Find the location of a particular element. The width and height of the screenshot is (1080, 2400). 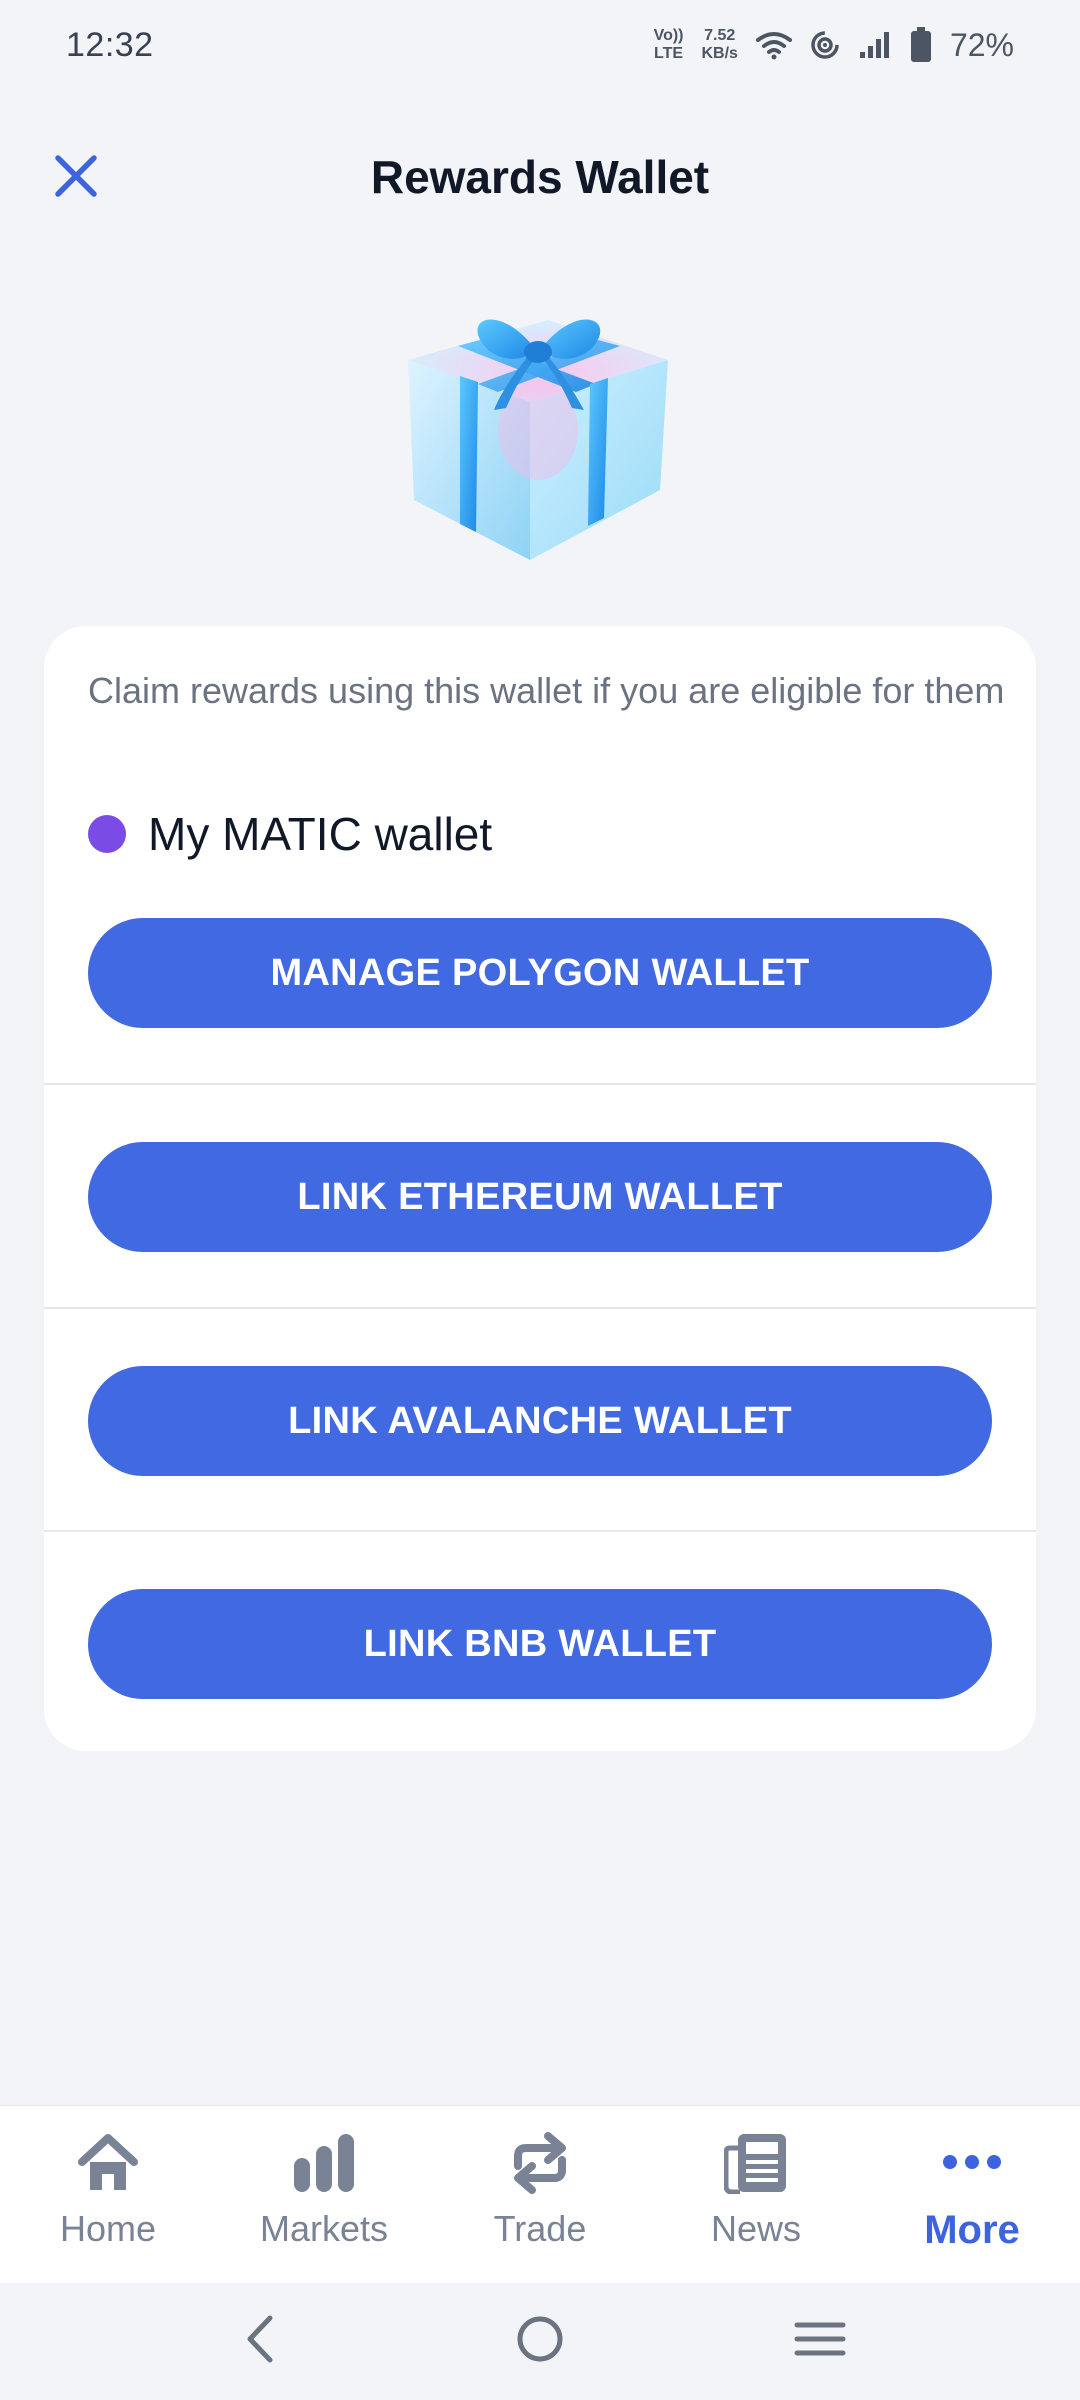

link-bnb-wallet-button: LINK BNB WALLET is located at coordinates (540, 1644).